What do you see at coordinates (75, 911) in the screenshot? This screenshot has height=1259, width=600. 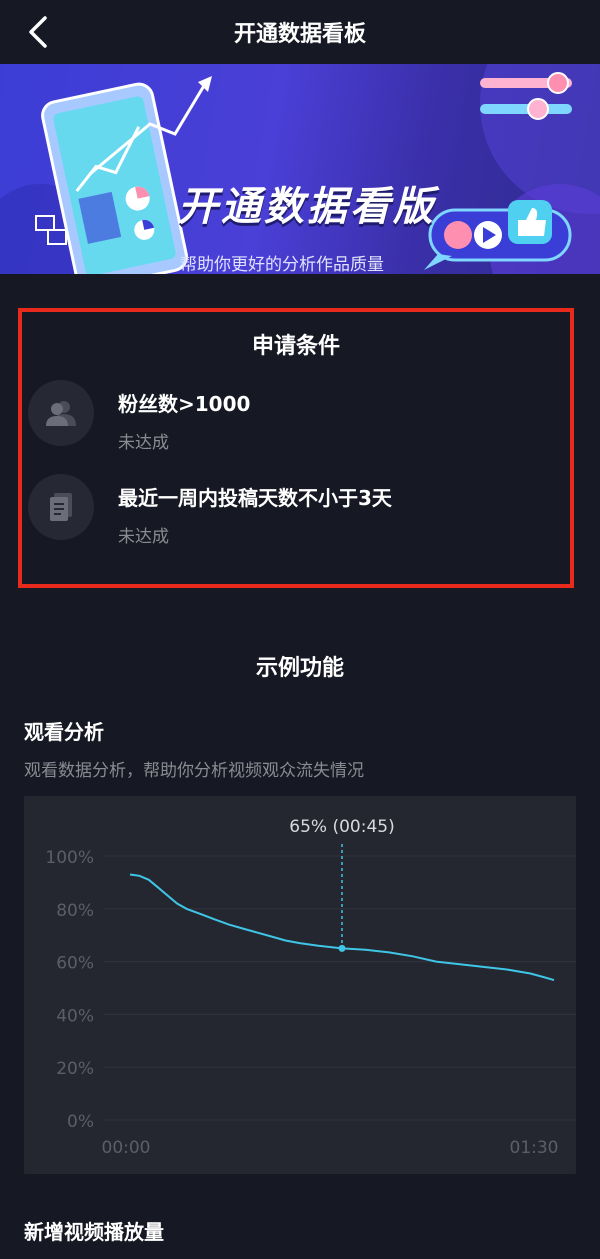 I see `y-tick-label: 80%` at bounding box center [75, 911].